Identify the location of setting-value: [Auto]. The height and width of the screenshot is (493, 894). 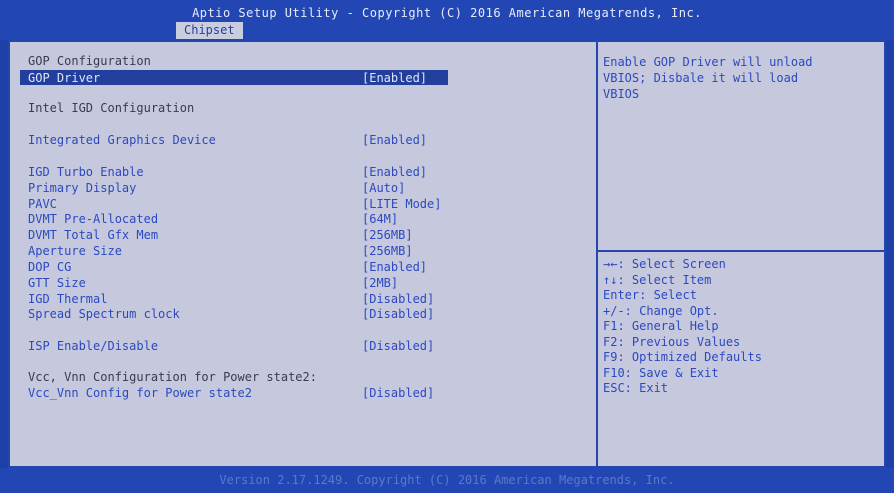
(383, 188).